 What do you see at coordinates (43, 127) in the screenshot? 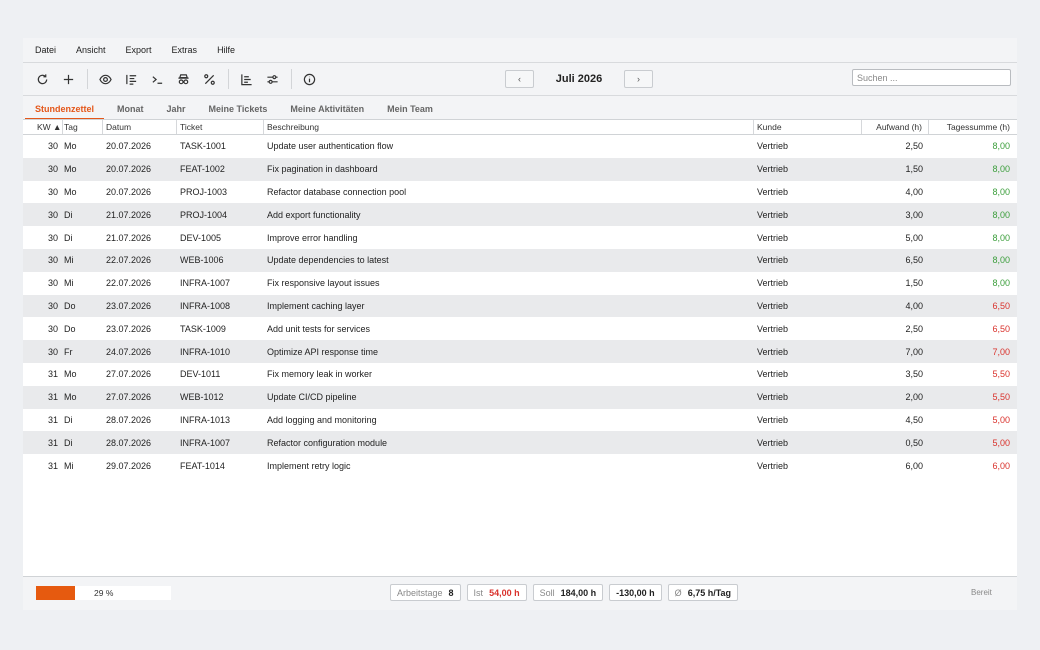
I see `column-header-kw: KW ▲` at bounding box center [43, 127].